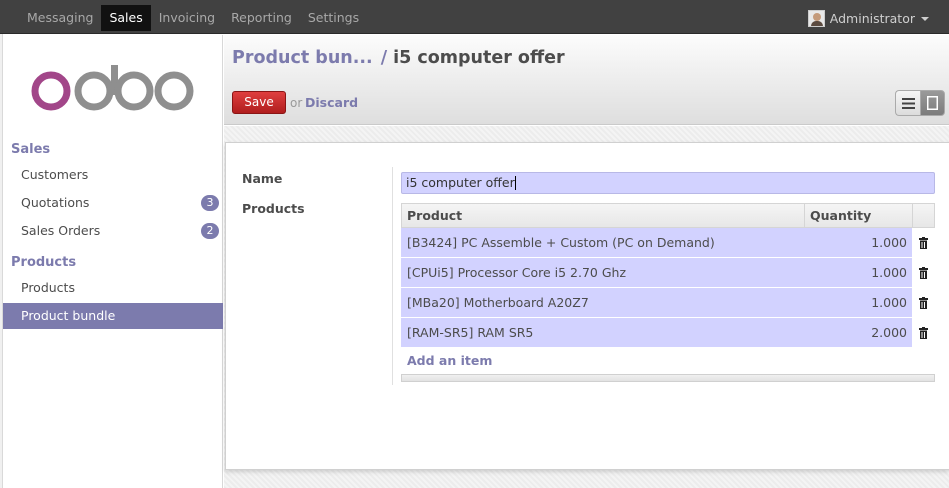  Describe the element at coordinates (61, 230) in the screenshot. I see `sidebar-item-label: Sales Orders` at that location.